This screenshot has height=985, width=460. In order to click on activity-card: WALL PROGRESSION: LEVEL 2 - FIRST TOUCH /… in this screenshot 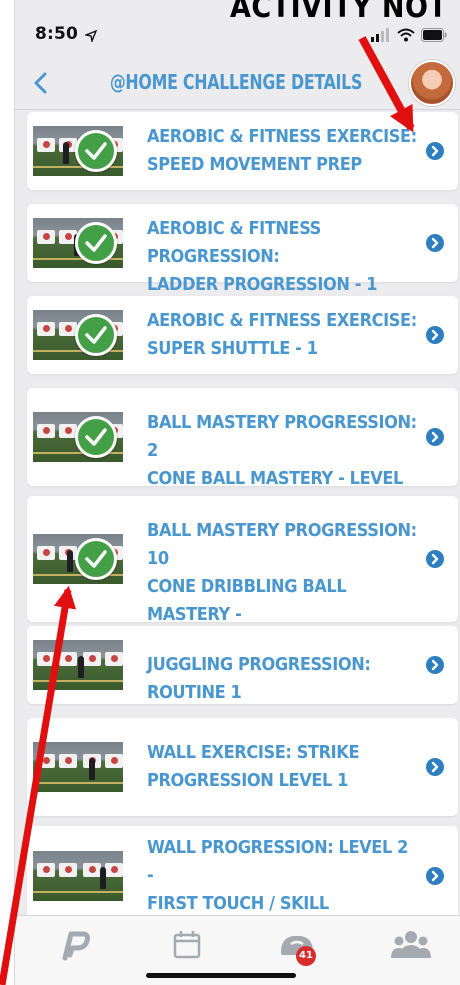, I will do `click(242, 898)`.